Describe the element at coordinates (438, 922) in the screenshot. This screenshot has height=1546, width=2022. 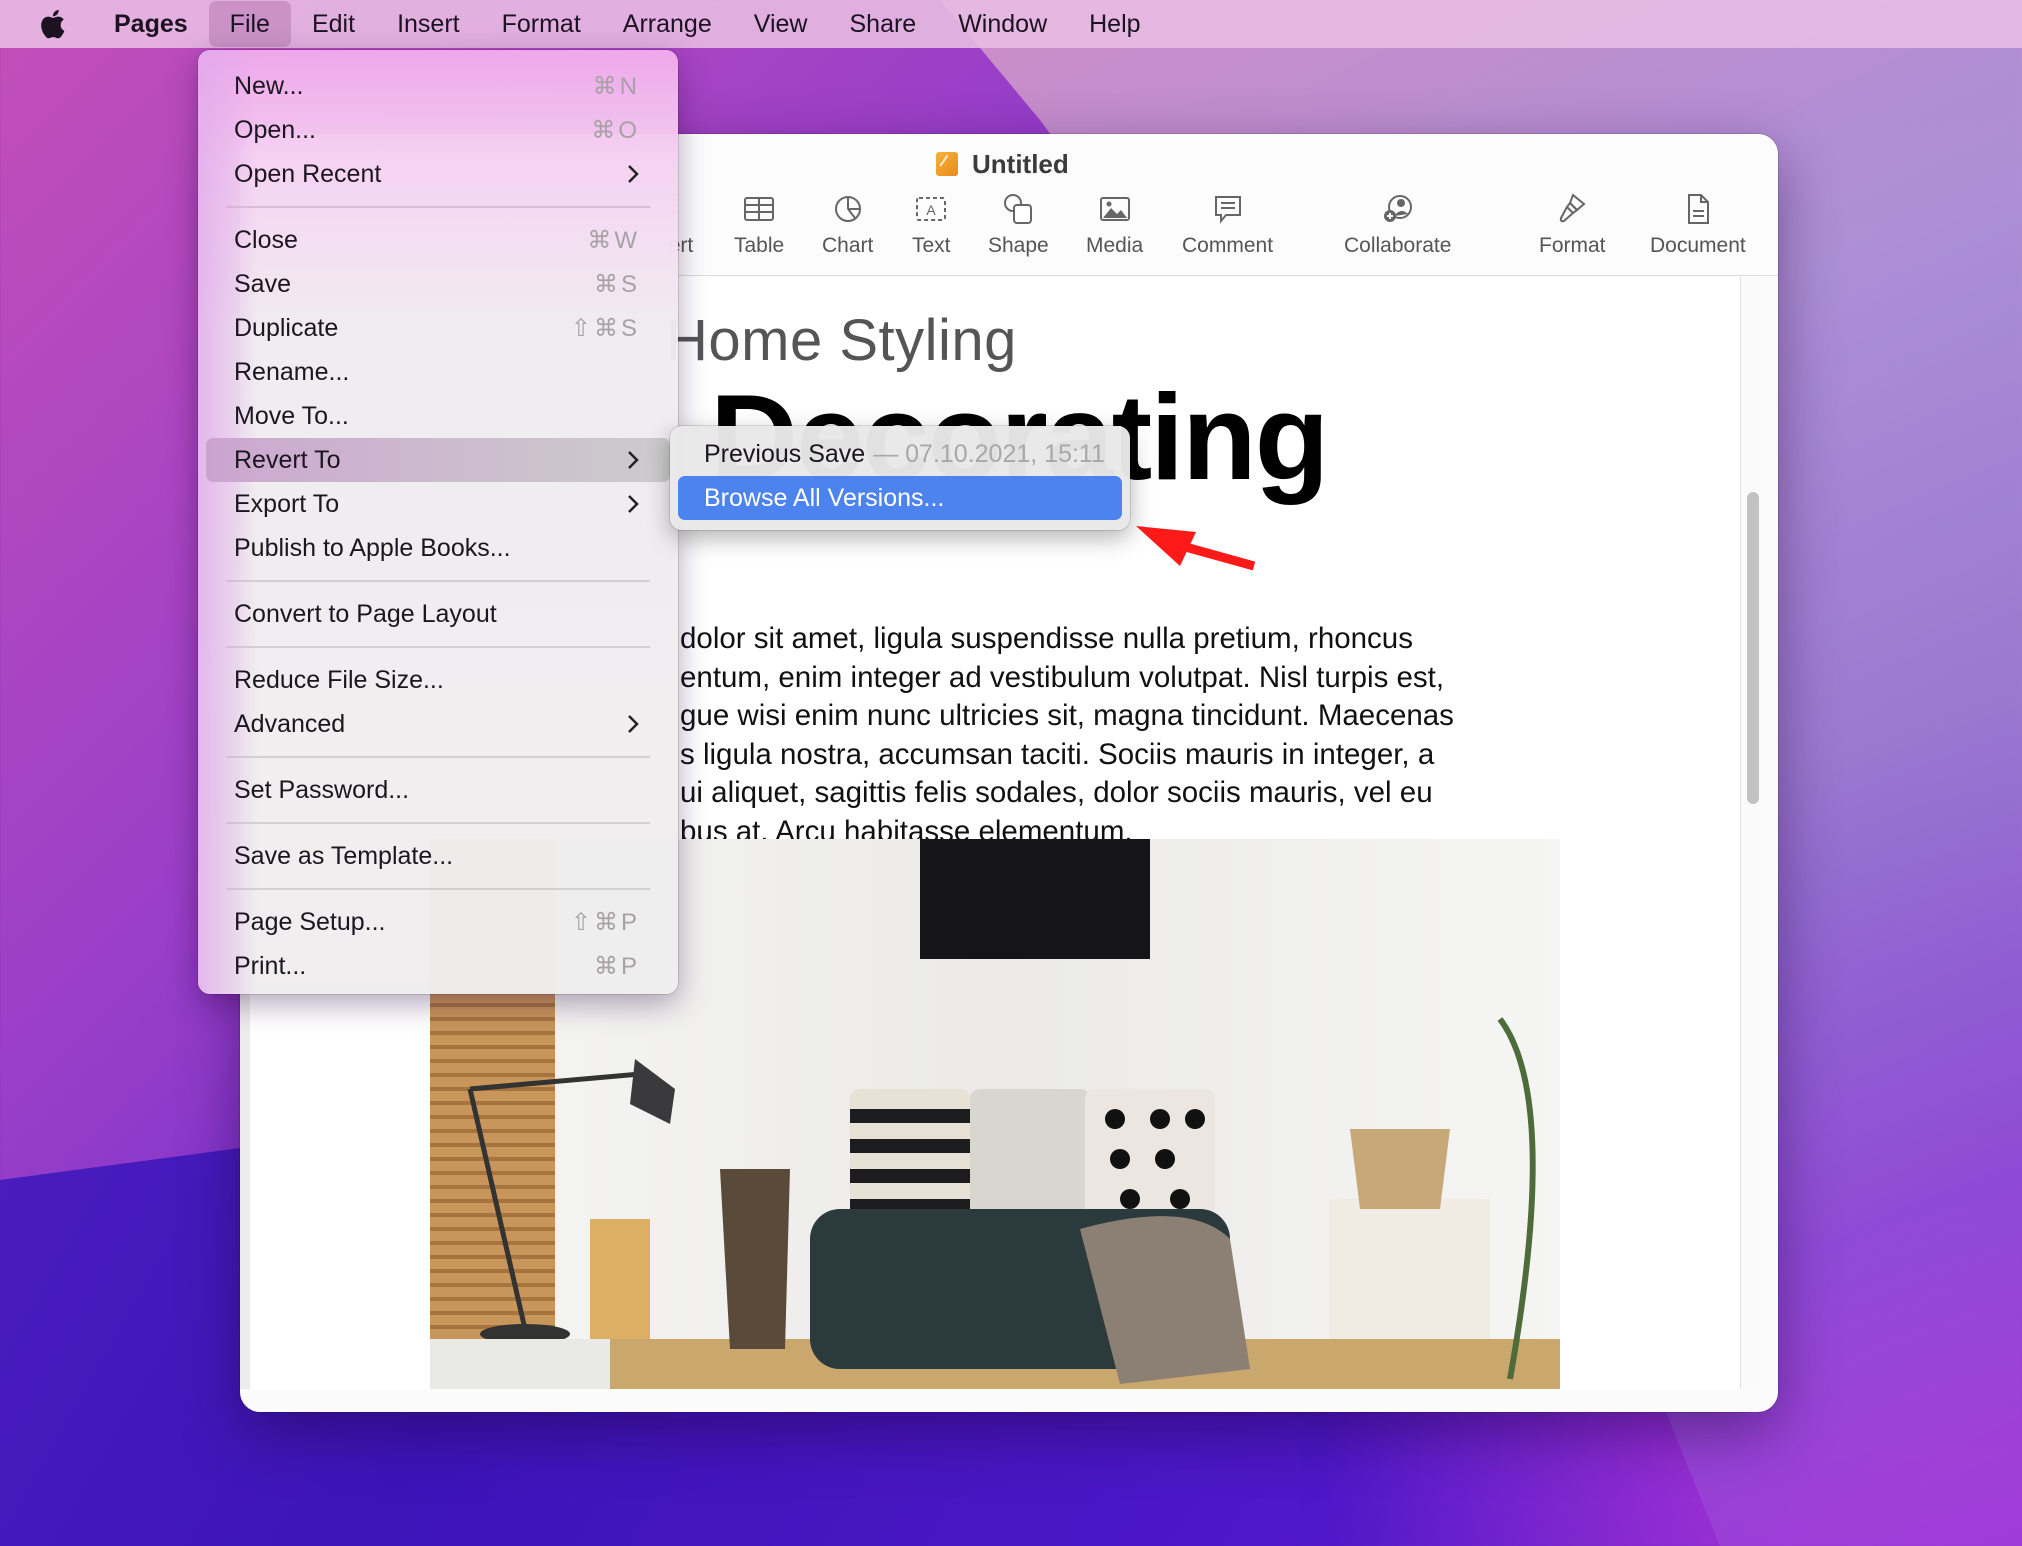
I see `menu-item-page-setup: Page Setup... ⇧⌘P` at that location.